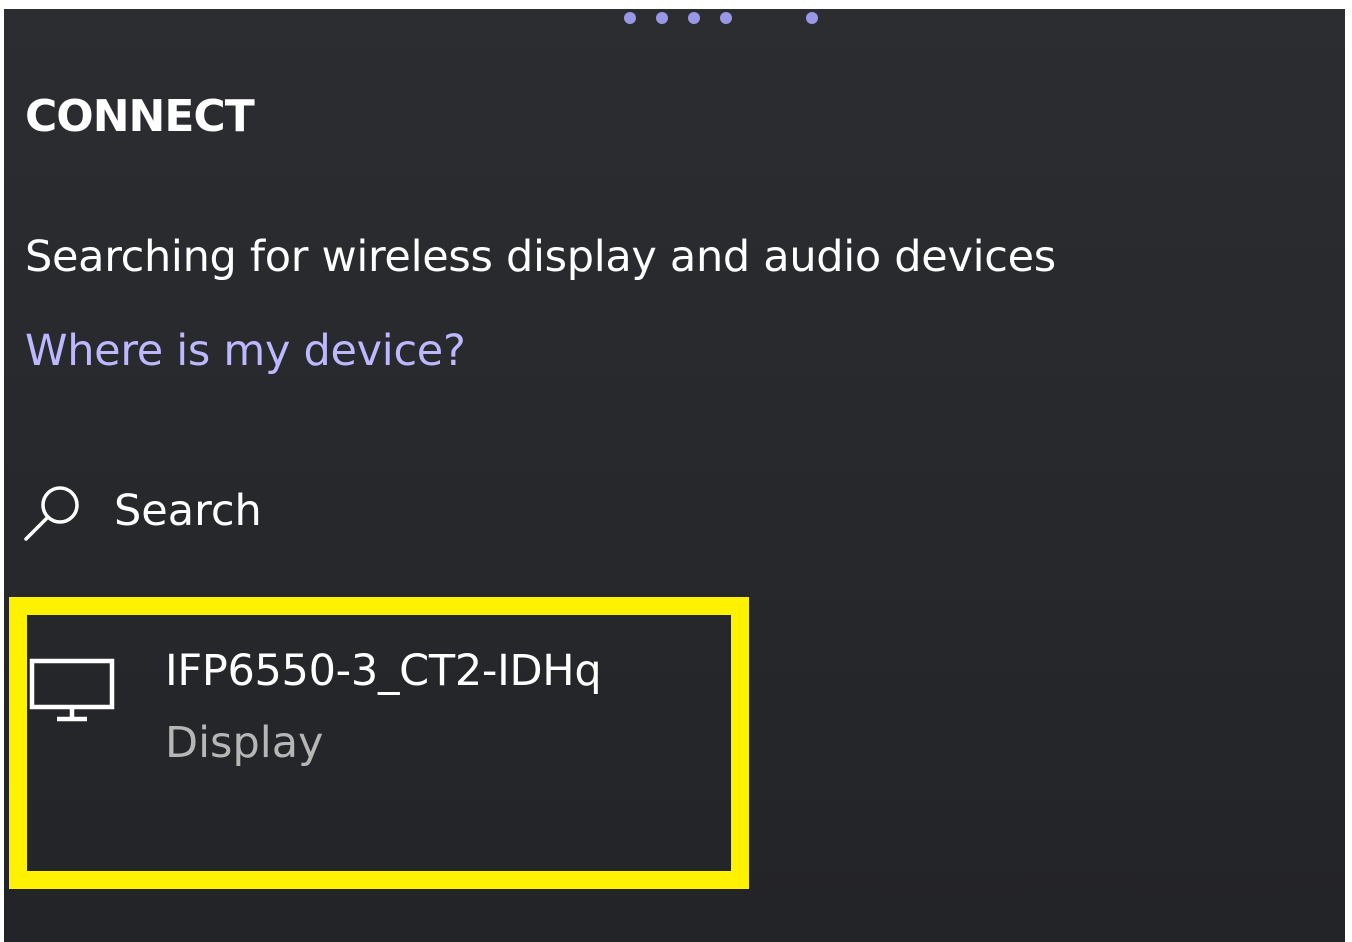  I want to click on device-name: IFP6550-3_CT2-IDHq, so click(383, 671).